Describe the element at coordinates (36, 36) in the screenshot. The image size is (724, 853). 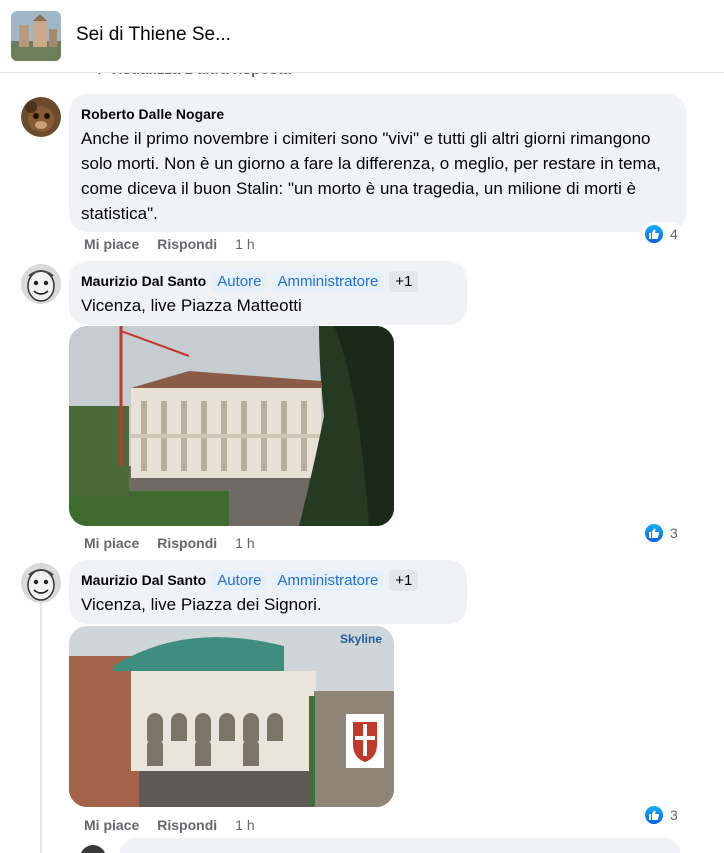
I see `group-thumbnail` at that location.